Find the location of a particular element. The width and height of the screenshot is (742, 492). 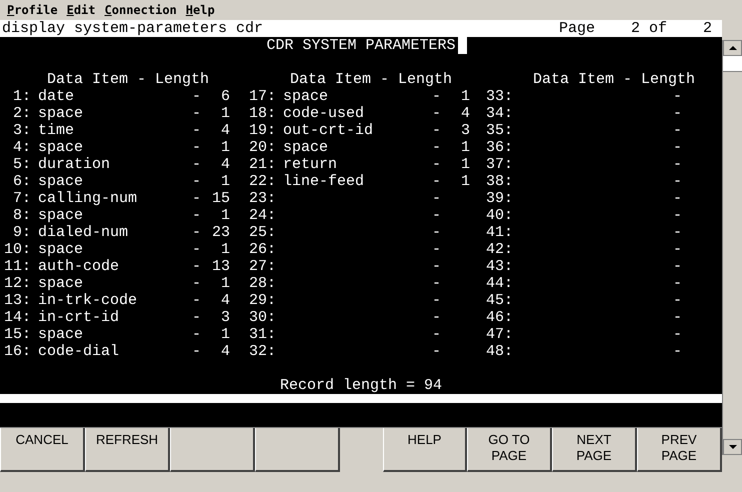

function-button: REFRESH is located at coordinates (127, 450).